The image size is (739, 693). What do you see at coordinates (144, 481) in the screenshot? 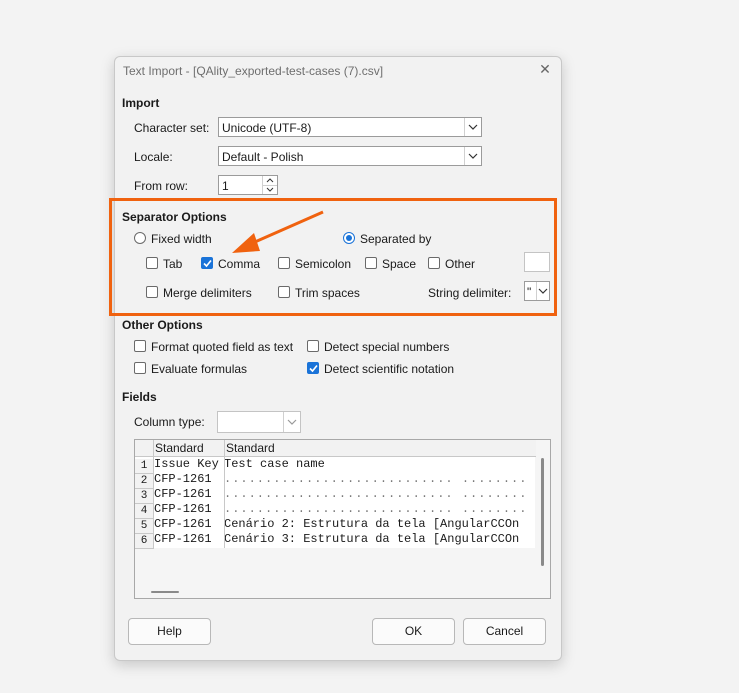
I see `row-number: 2` at bounding box center [144, 481].